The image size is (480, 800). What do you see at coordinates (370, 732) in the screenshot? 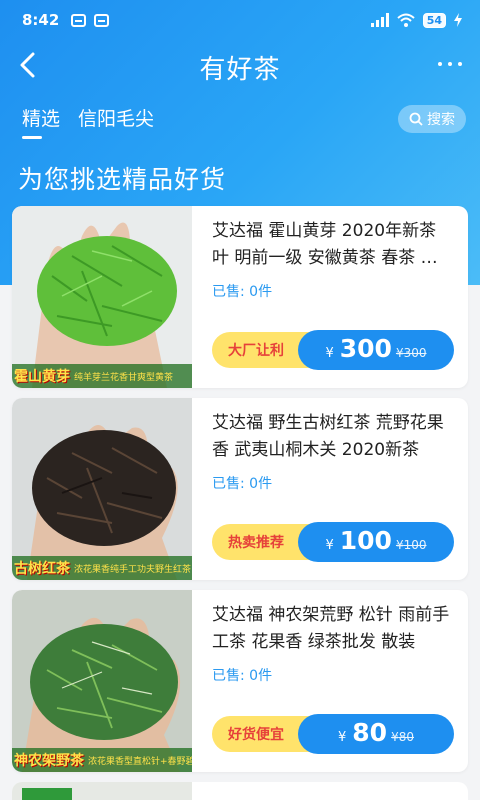
I see `price: 80` at bounding box center [370, 732].